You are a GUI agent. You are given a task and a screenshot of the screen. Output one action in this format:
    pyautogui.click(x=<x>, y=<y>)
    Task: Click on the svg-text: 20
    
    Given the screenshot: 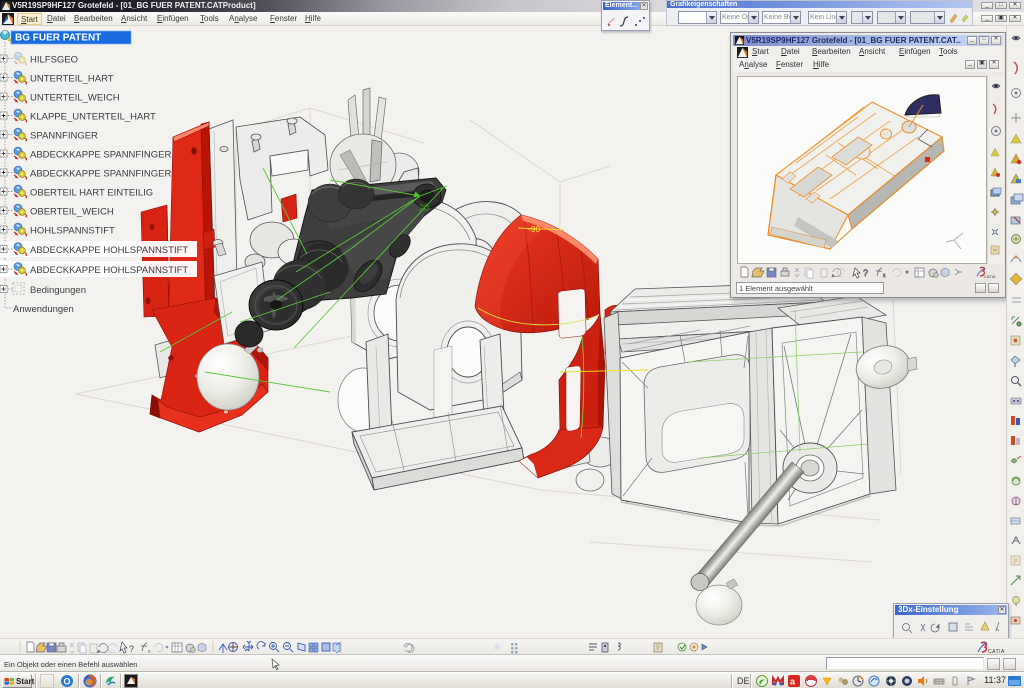 What is the action you would take?
    pyautogui.click(x=424, y=208)
    